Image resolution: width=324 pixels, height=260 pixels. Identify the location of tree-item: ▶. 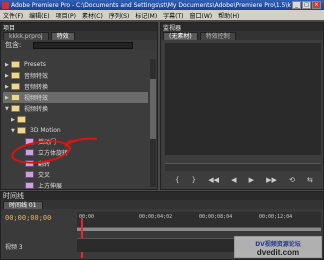
(75, 119).